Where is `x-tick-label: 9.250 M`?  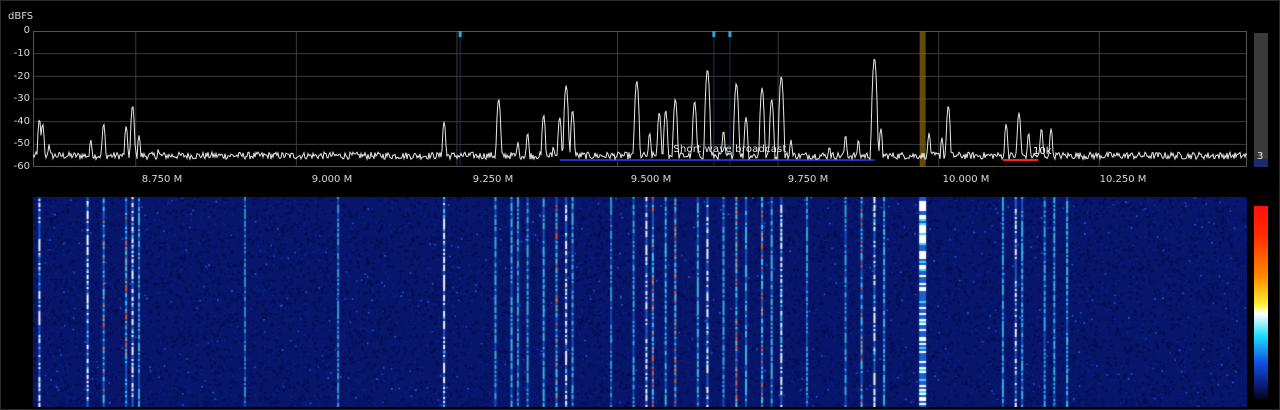
x-tick-label: 9.250 M is located at coordinates (493, 179).